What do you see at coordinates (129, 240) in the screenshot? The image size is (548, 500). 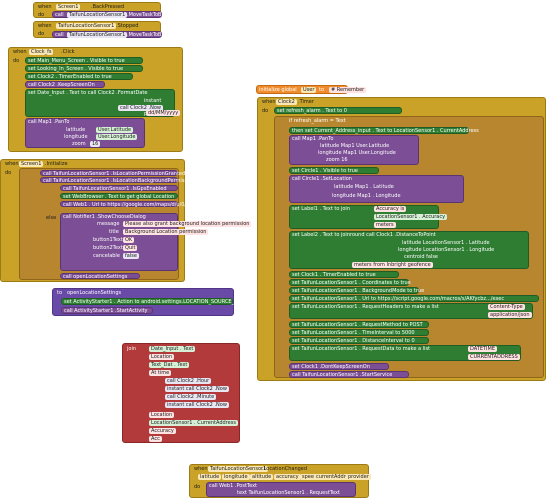 I see `button1-chip: OK` at bounding box center [129, 240].